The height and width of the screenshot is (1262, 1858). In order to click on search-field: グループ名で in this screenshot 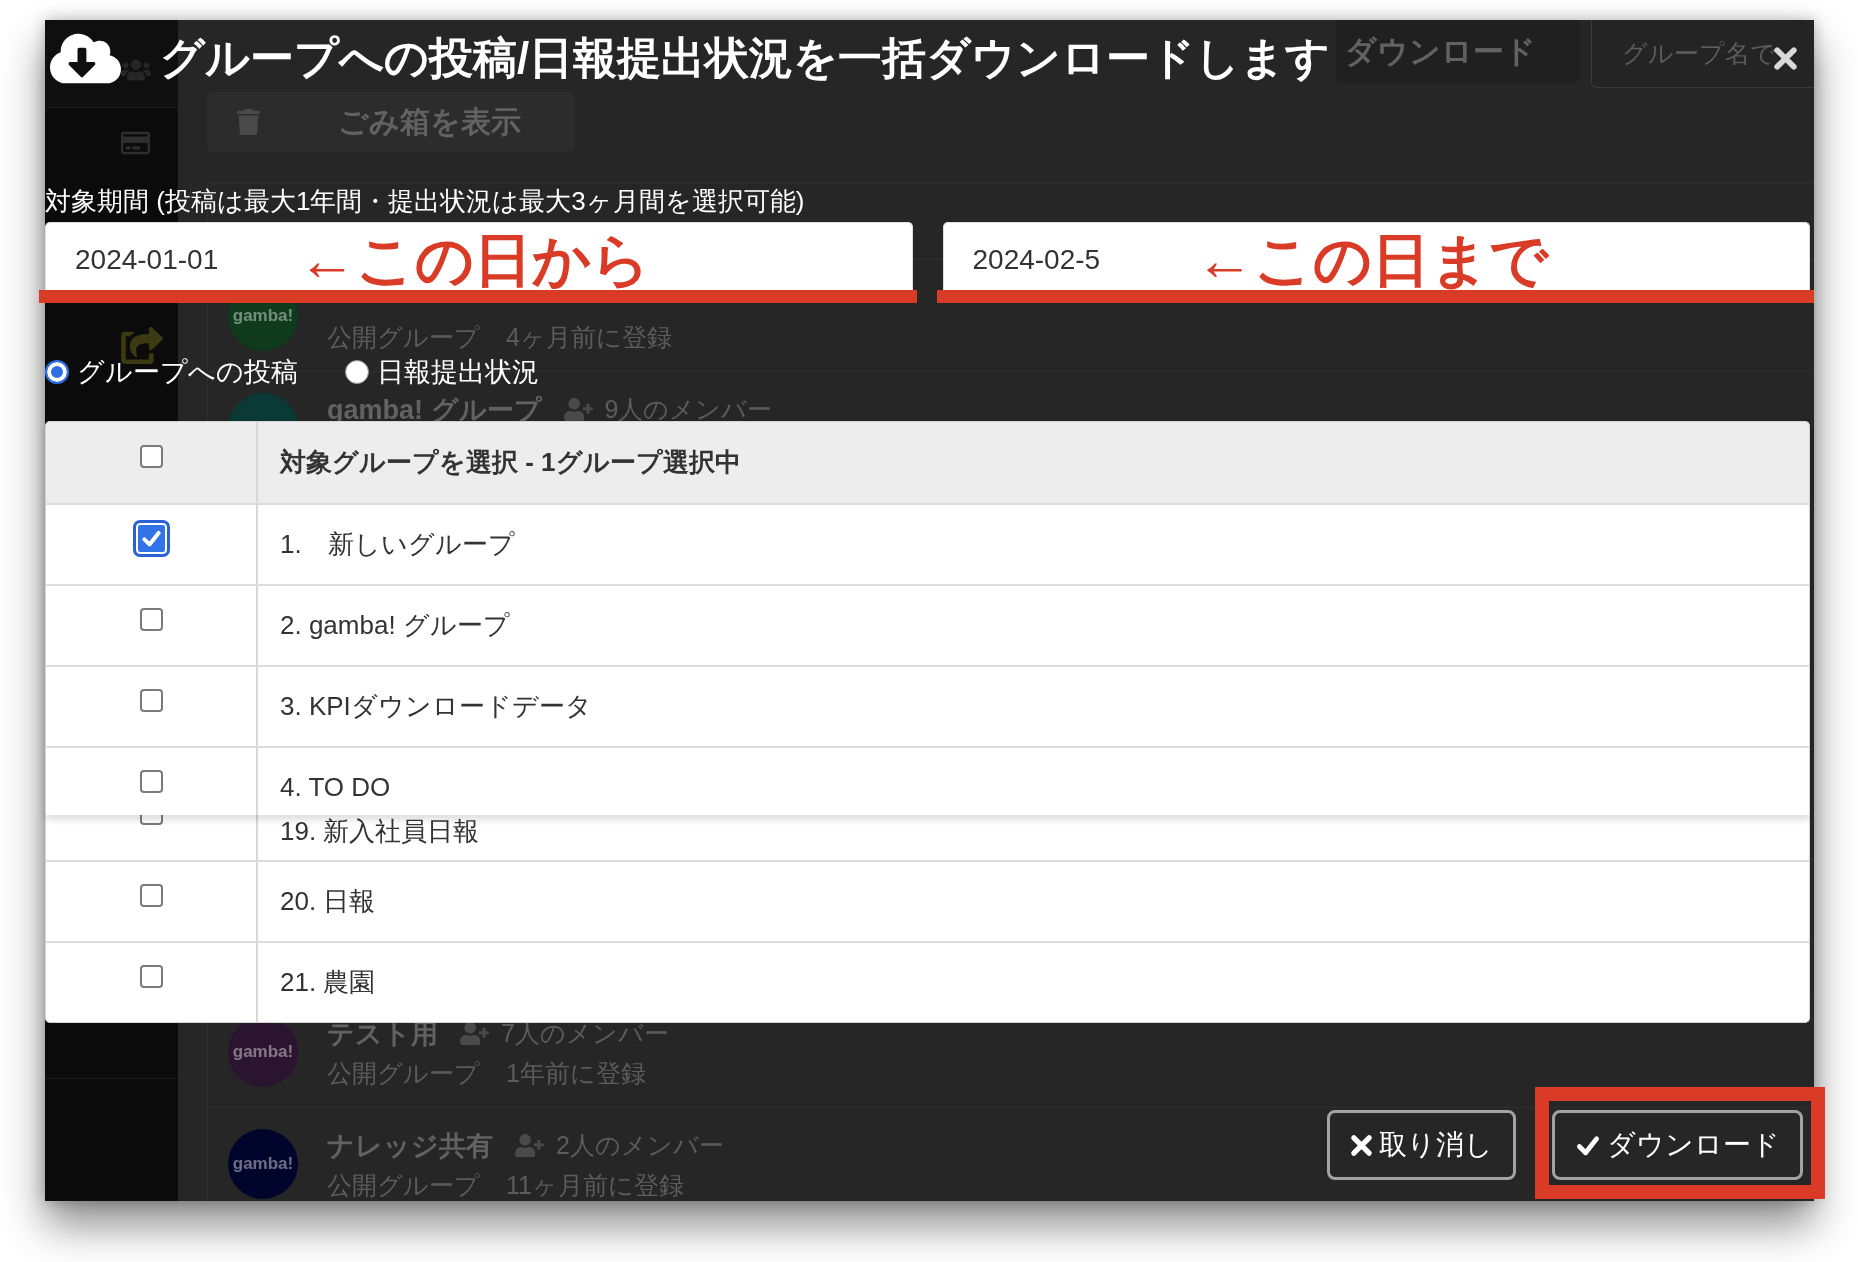, I will do `click(1702, 54)`.